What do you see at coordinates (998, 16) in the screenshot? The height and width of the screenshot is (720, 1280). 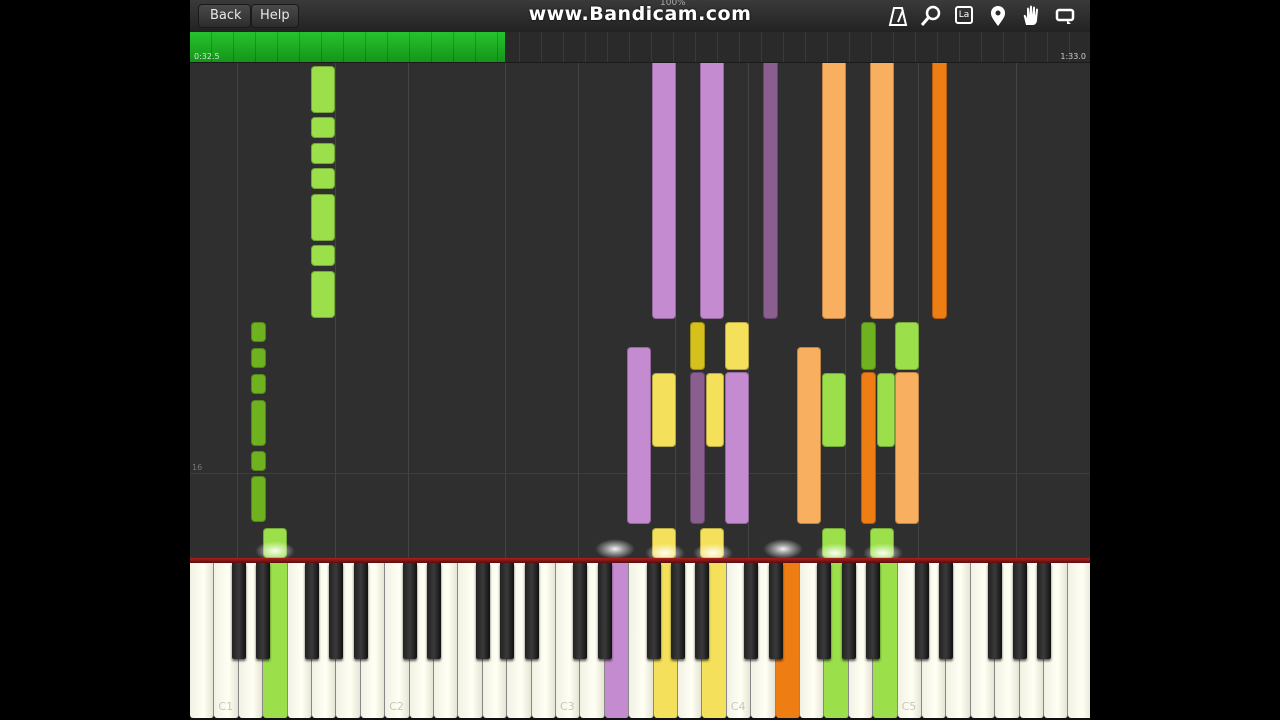 I see `location-icon` at bounding box center [998, 16].